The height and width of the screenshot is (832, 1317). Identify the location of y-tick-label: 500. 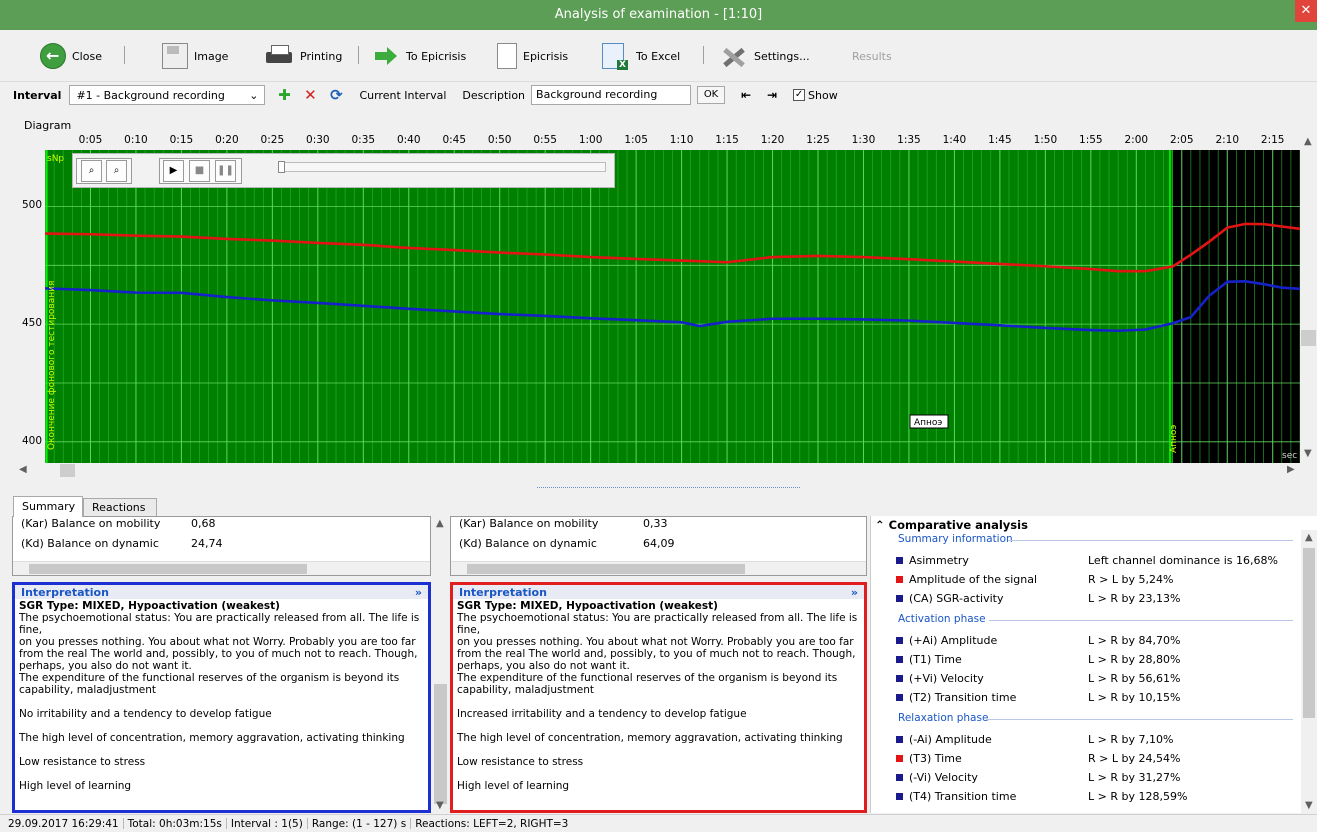
(32, 205).